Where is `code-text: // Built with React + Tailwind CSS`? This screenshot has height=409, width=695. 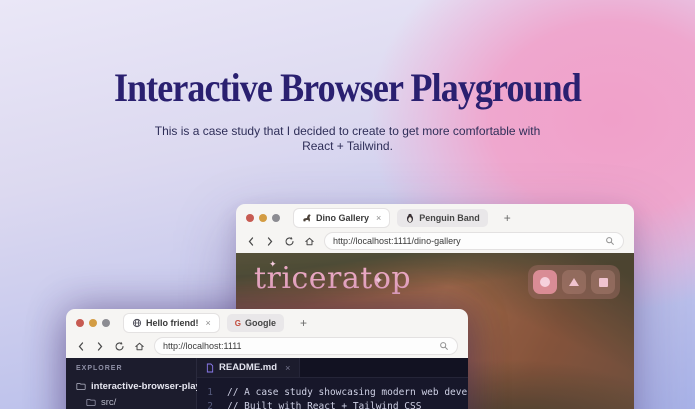 code-text: // Built with React + Tailwind CSS is located at coordinates (324, 405).